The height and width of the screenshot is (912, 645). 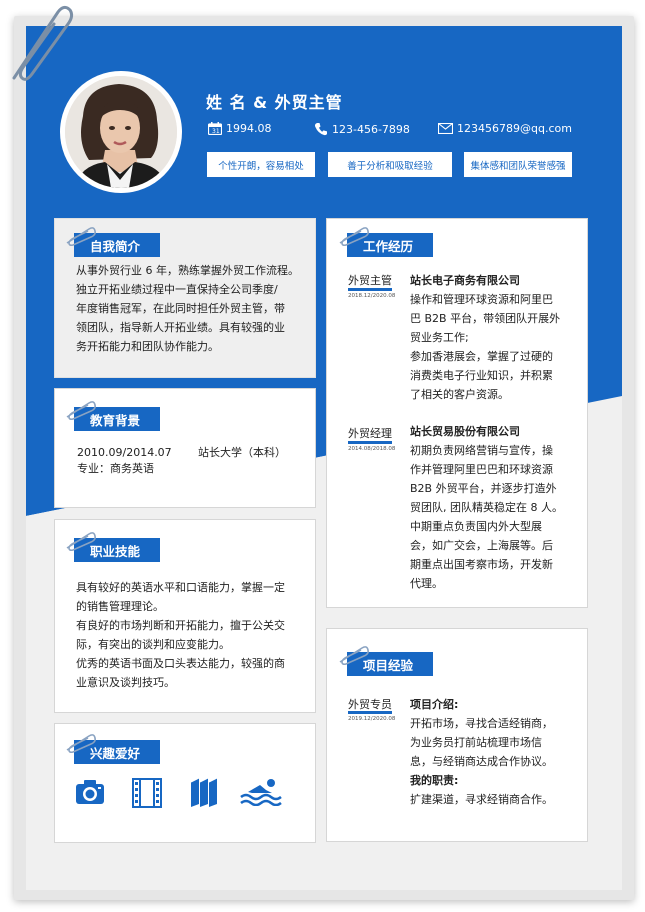 What do you see at coordinates (370, 712) in the screenshot?
I see `project-underline` at bounding box center [370, 712].